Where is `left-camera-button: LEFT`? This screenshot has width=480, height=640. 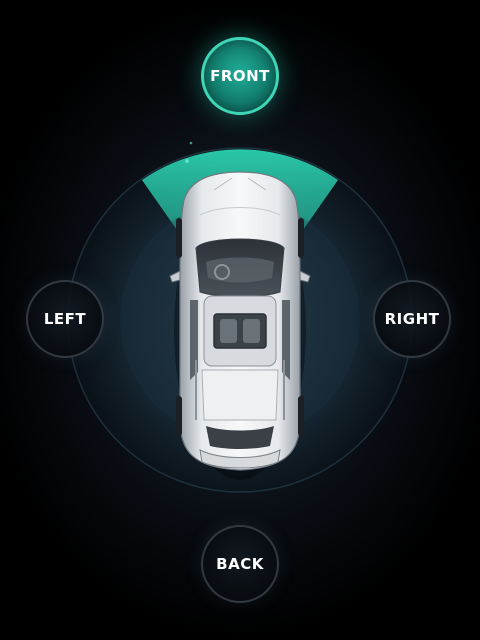 left-camera-button: LEFT is located at coordinates (65, 319).